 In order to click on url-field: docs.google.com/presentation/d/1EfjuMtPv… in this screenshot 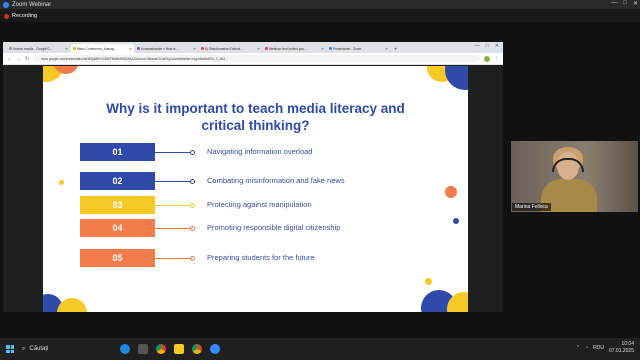, I will do `click(256, 58)`.